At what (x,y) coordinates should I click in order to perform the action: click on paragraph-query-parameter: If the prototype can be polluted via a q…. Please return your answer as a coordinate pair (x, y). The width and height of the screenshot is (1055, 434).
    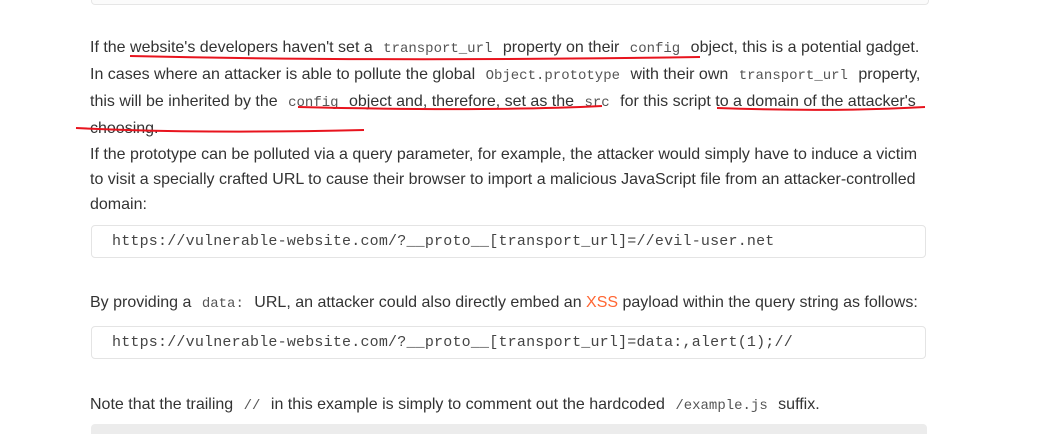
    Looking at the image, I should click on (504, 179).